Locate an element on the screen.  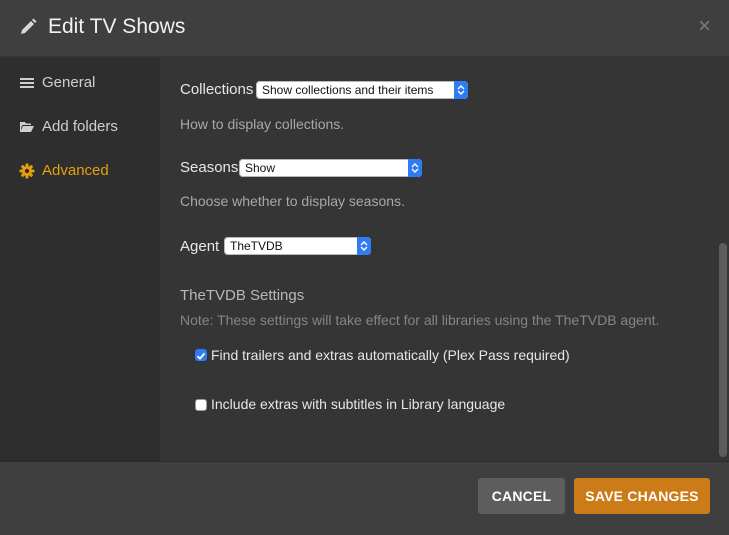
cancel-button: CANCEL is located at coordinates (521, 496).